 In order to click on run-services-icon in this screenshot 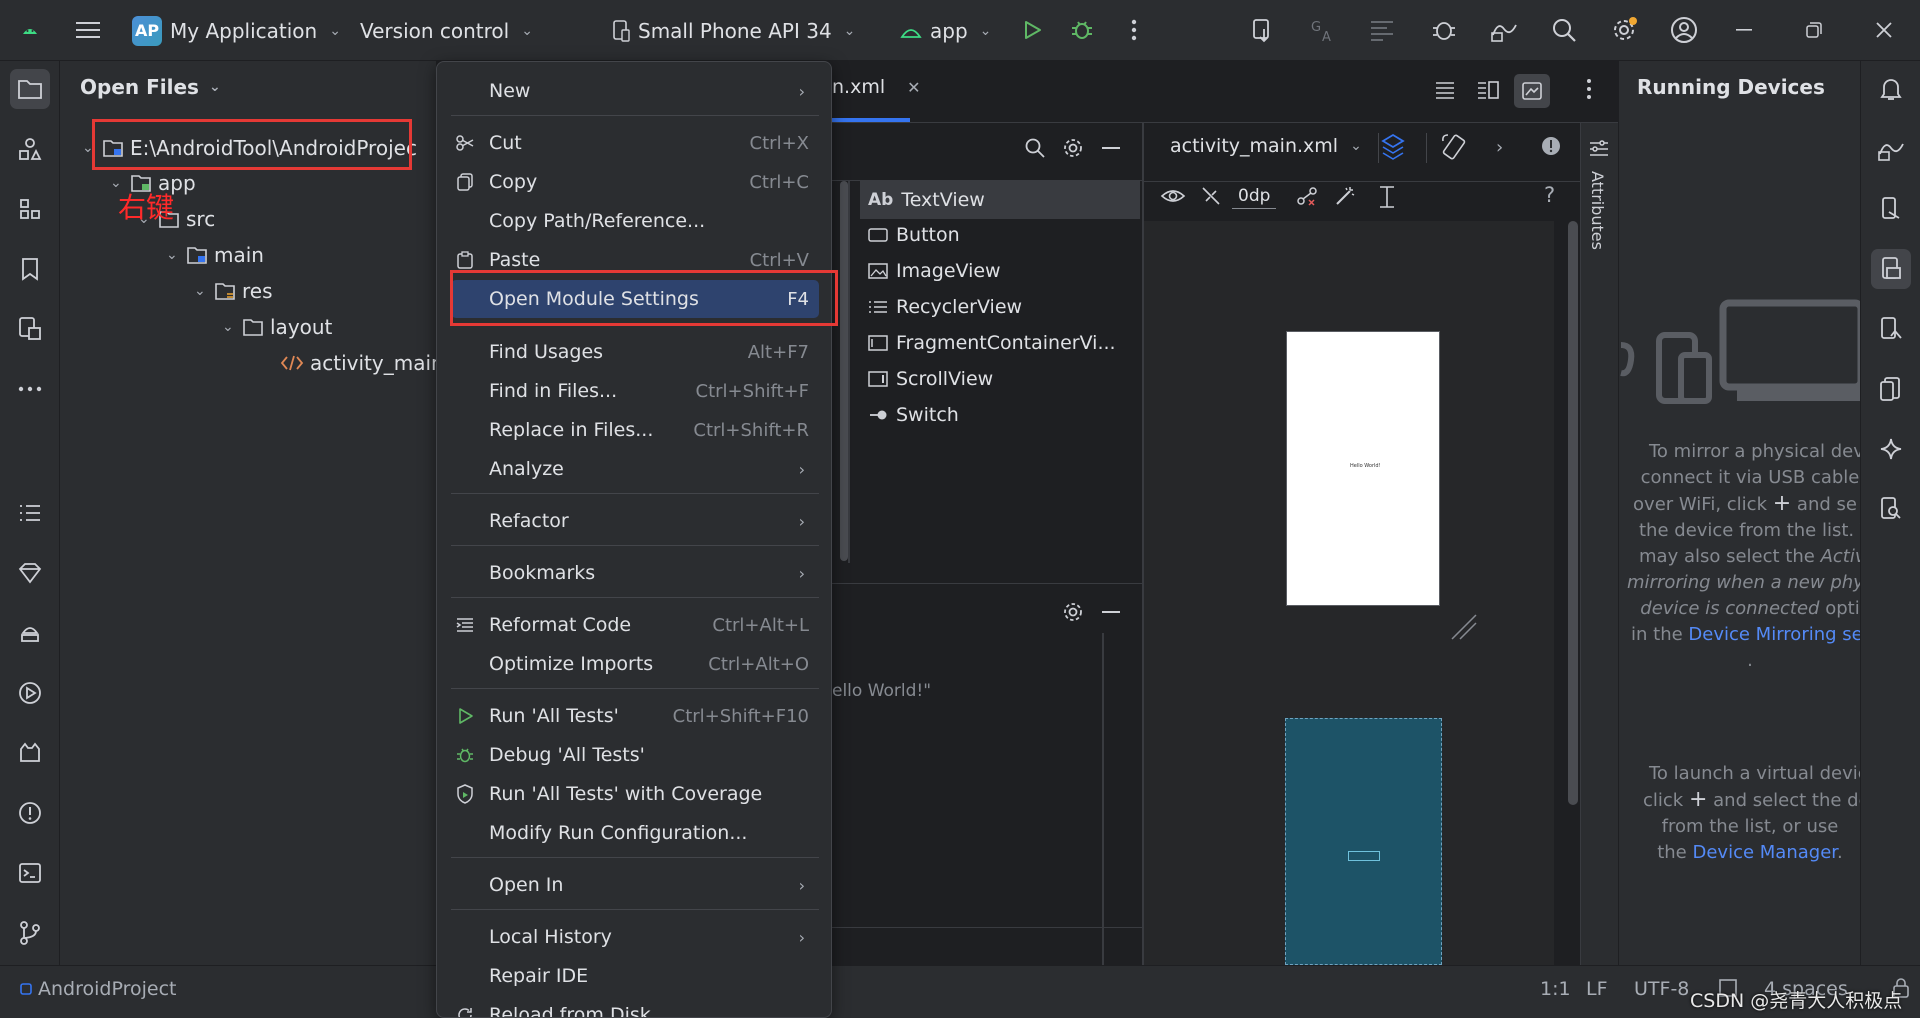, I will do `click(30, 693)`.